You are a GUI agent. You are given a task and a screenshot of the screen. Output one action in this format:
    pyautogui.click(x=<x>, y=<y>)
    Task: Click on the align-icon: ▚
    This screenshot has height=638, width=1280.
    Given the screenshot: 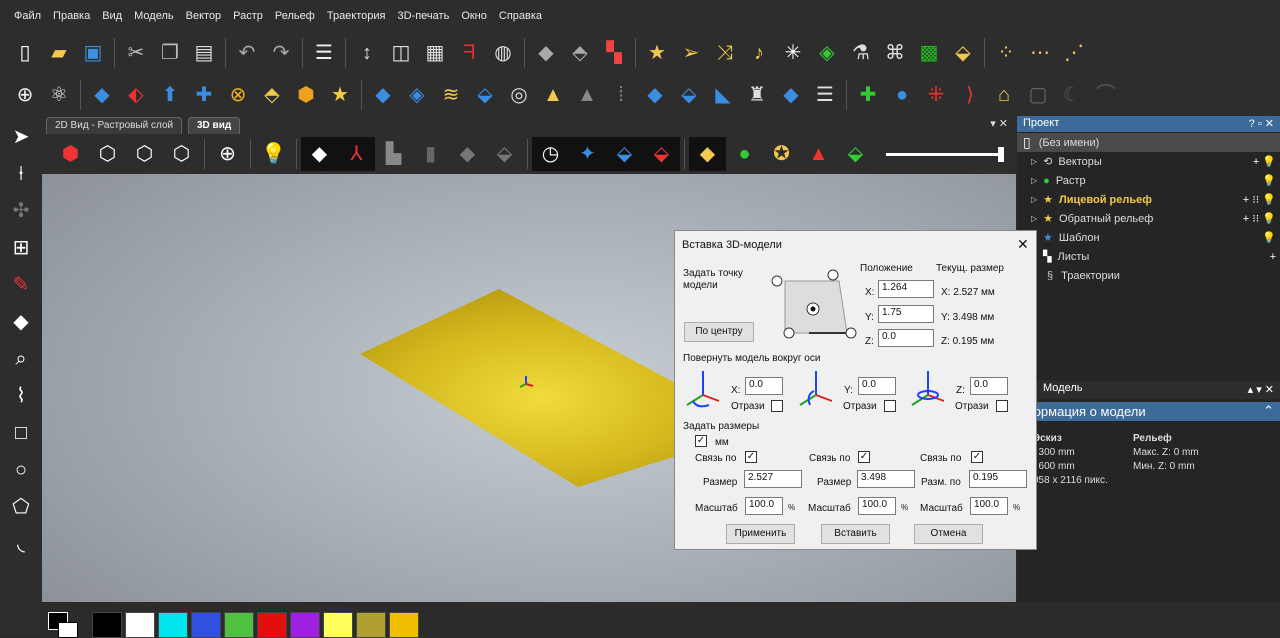 What is the action you would take?
    pyautogui.click(x=614, y=53)
    